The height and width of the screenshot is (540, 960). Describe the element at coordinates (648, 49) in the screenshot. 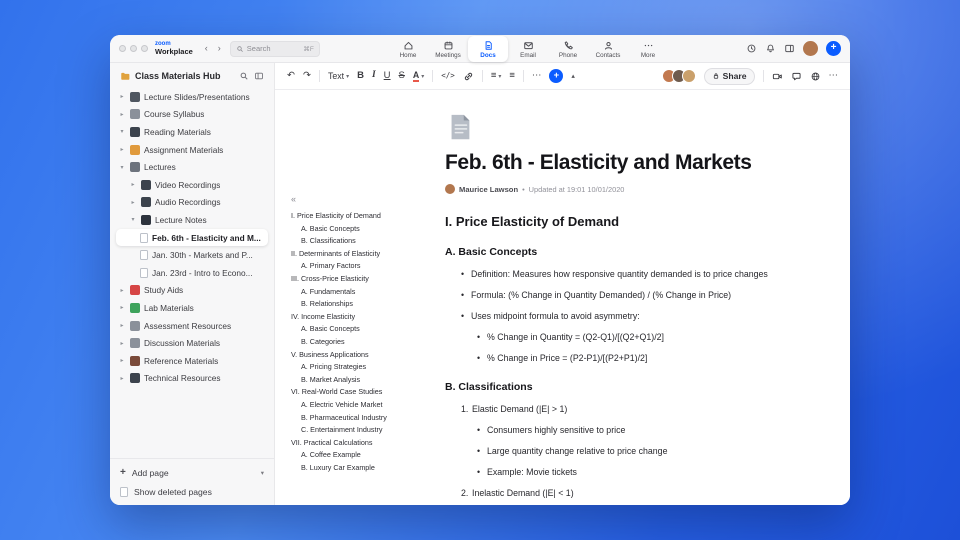

I see `tab-more: More` at that location.